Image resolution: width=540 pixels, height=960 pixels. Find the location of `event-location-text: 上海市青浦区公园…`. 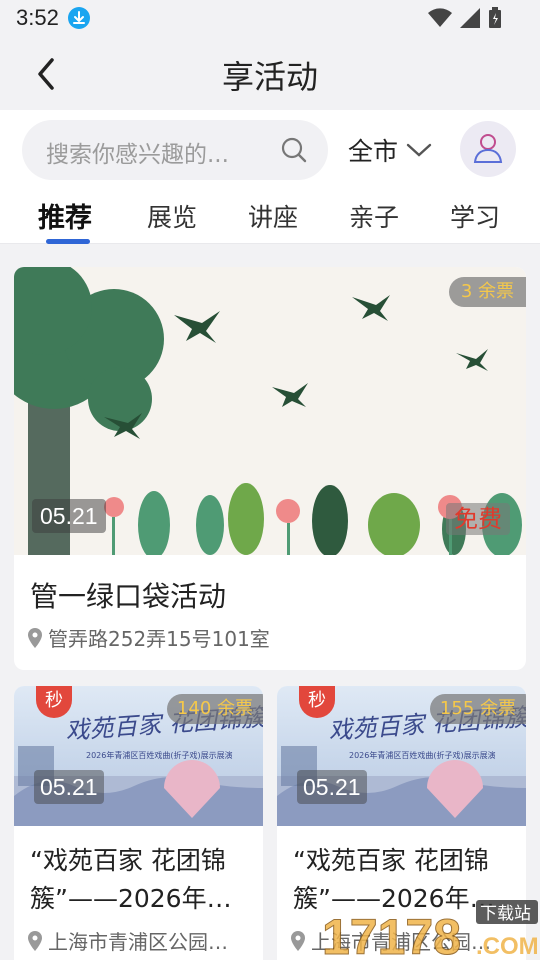

event-location-text: 上海市青浦区公园… is located at coordinates (138, 942).